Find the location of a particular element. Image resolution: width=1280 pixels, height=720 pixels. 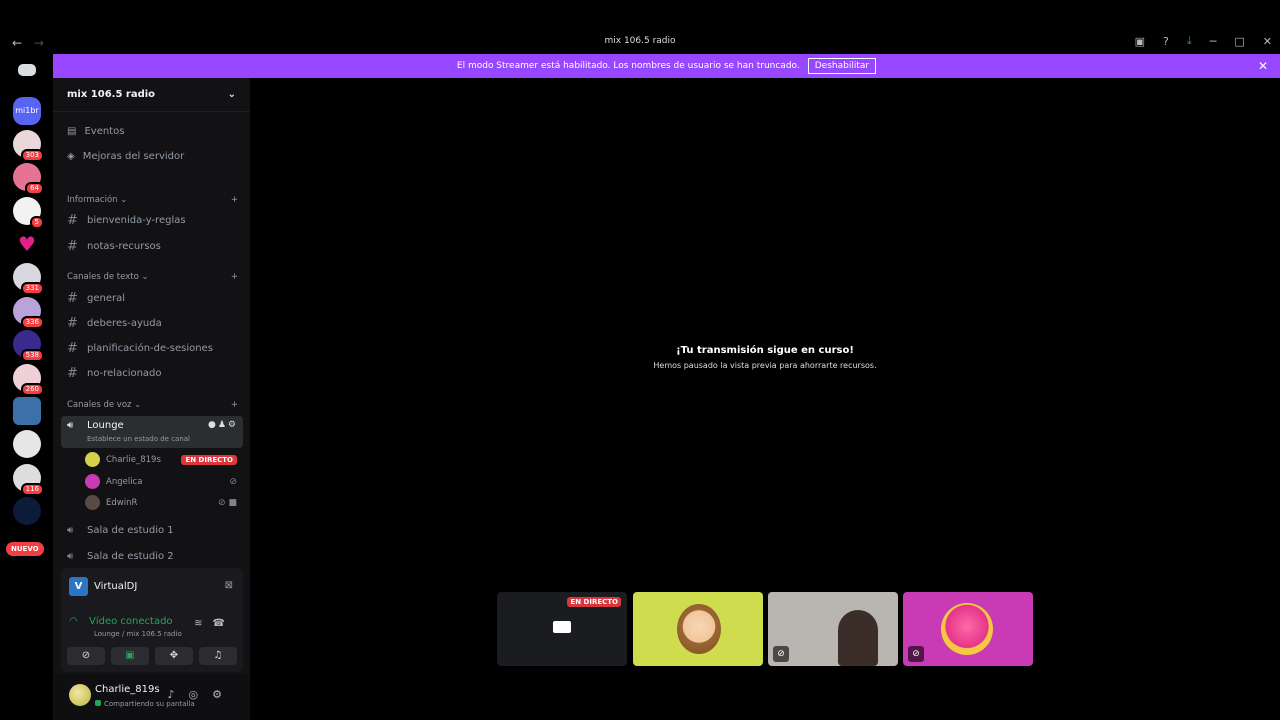

signal-icon: ◠ is located at coordinates (73, 621).